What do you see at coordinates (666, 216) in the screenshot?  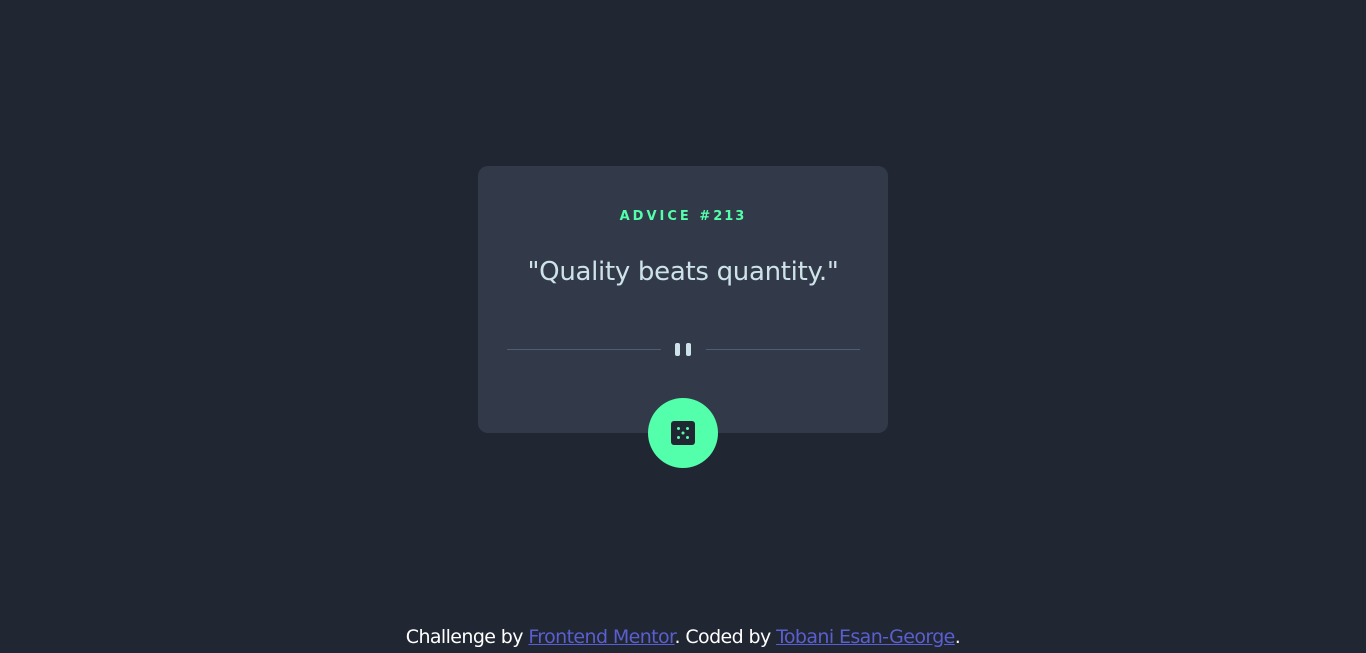 I see `advice-label: ADVICE #` at bounding box center [666, 216].